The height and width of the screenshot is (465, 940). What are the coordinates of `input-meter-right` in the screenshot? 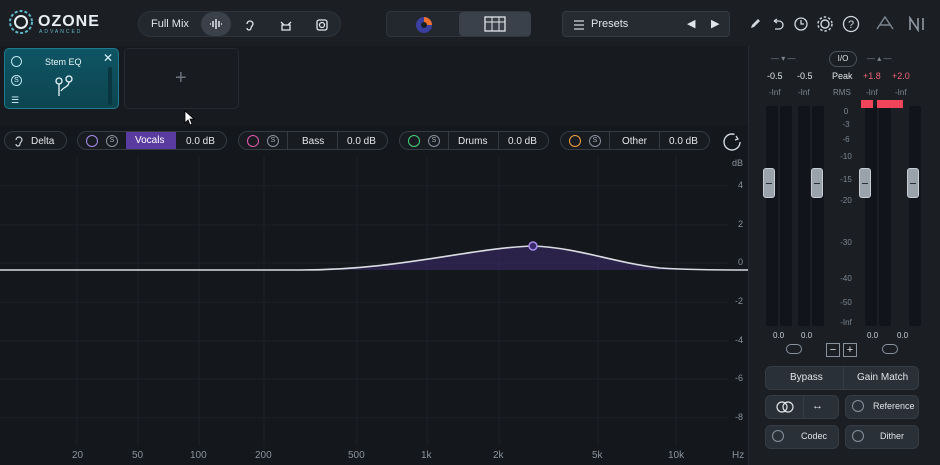 It's located at (786, 216).